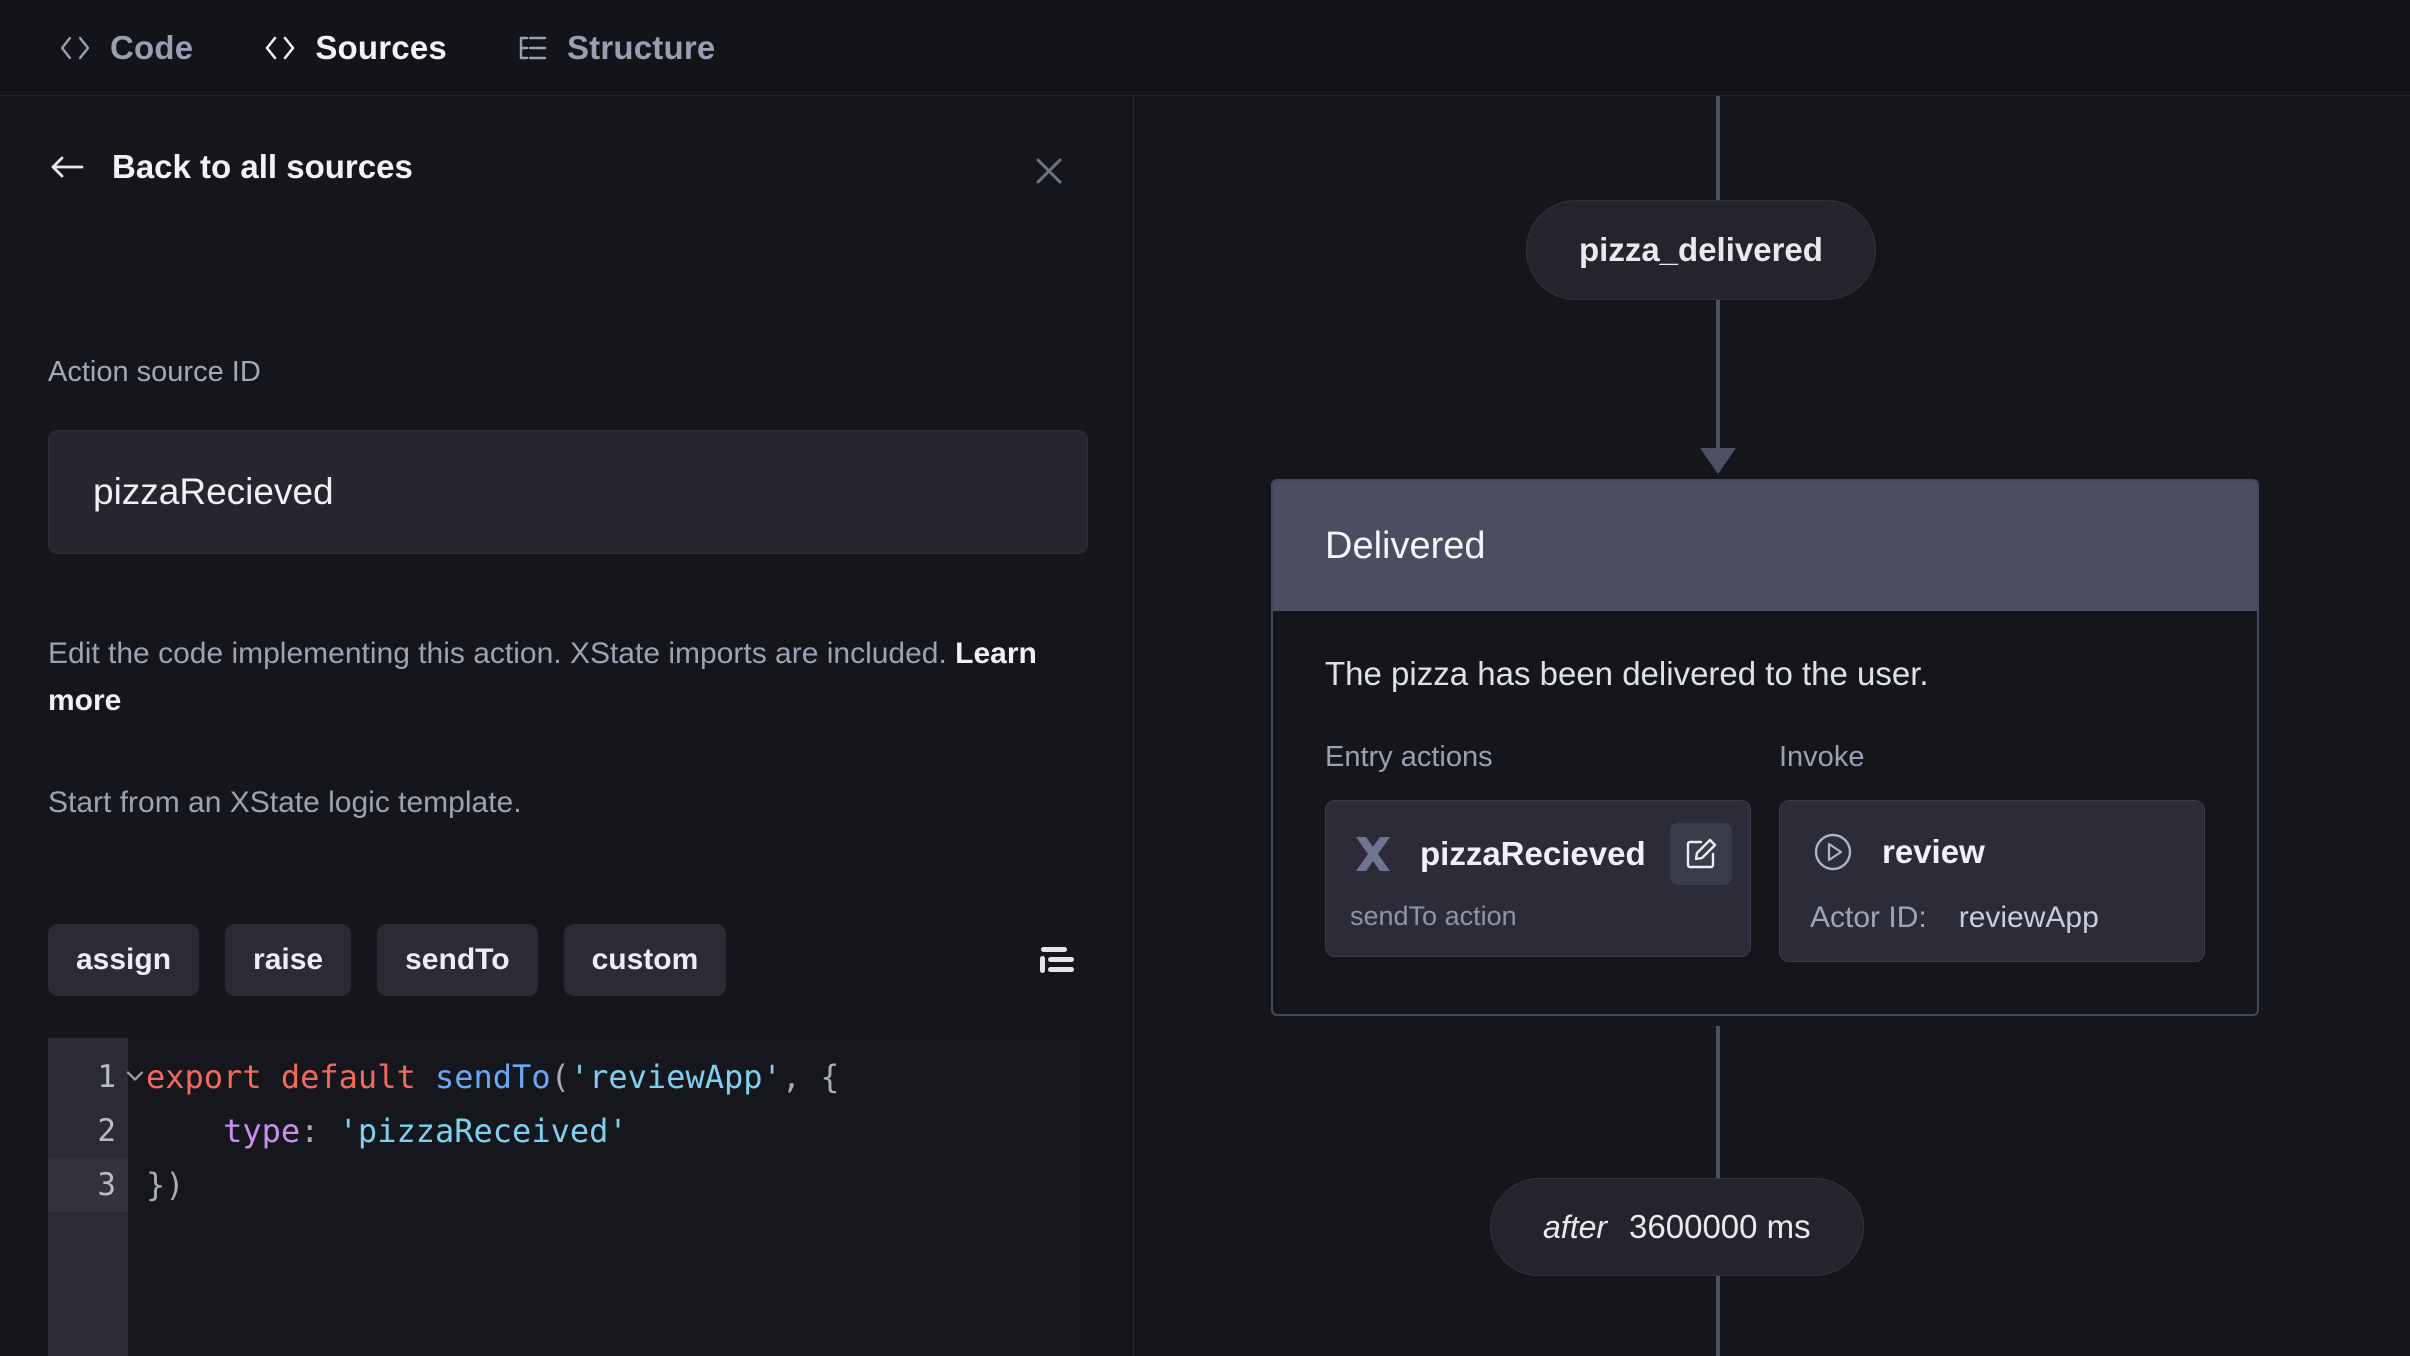 Image resolution: width=2410 pixels, height=1356 pixels. What do you see at coordinates (1205, 48) in the screenshot?
I see `top-tab-bar: Code Sources Structure` at bounding box center [1205, 48].